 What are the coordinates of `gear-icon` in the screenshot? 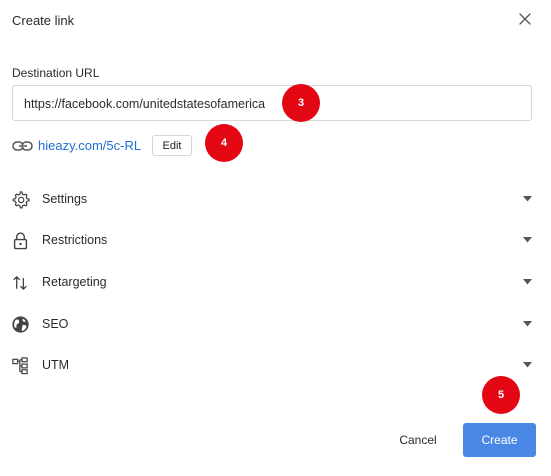 It's located at (21, 200).